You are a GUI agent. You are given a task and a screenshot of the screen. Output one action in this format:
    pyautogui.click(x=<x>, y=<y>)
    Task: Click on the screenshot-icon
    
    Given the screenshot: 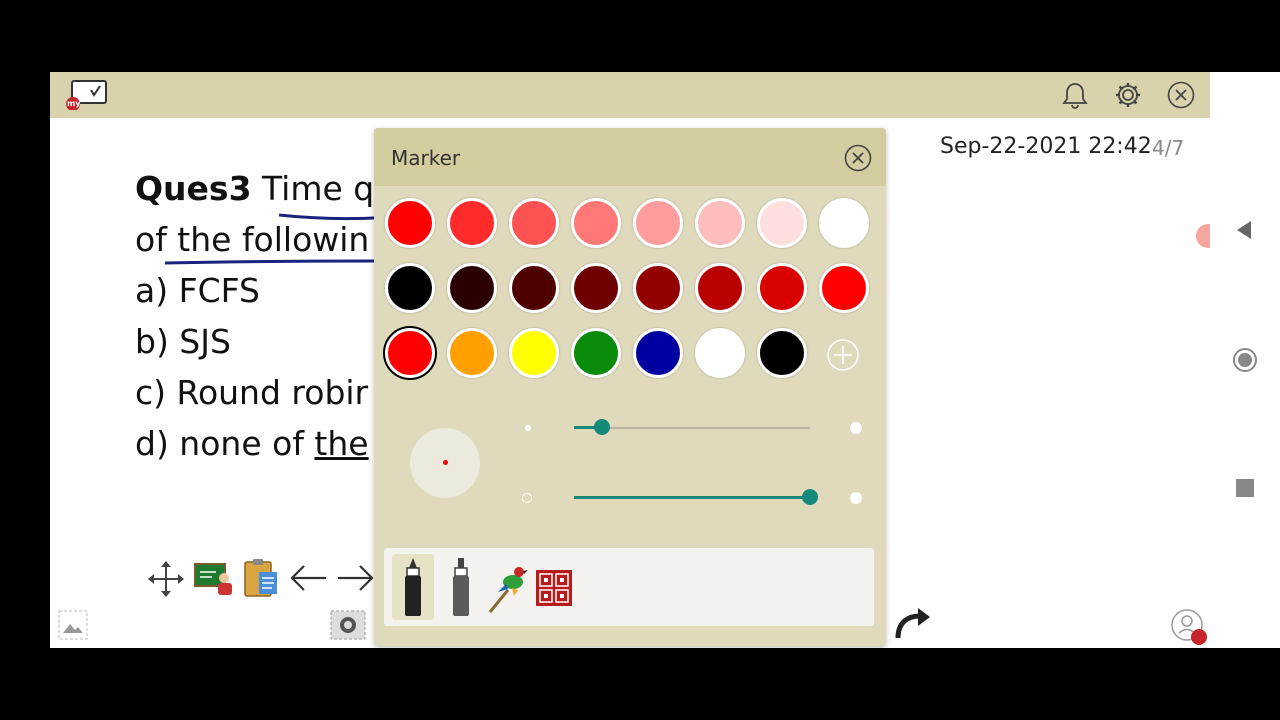 What is the action you would take?
    pyautogui.click(x=348, y=627)
    